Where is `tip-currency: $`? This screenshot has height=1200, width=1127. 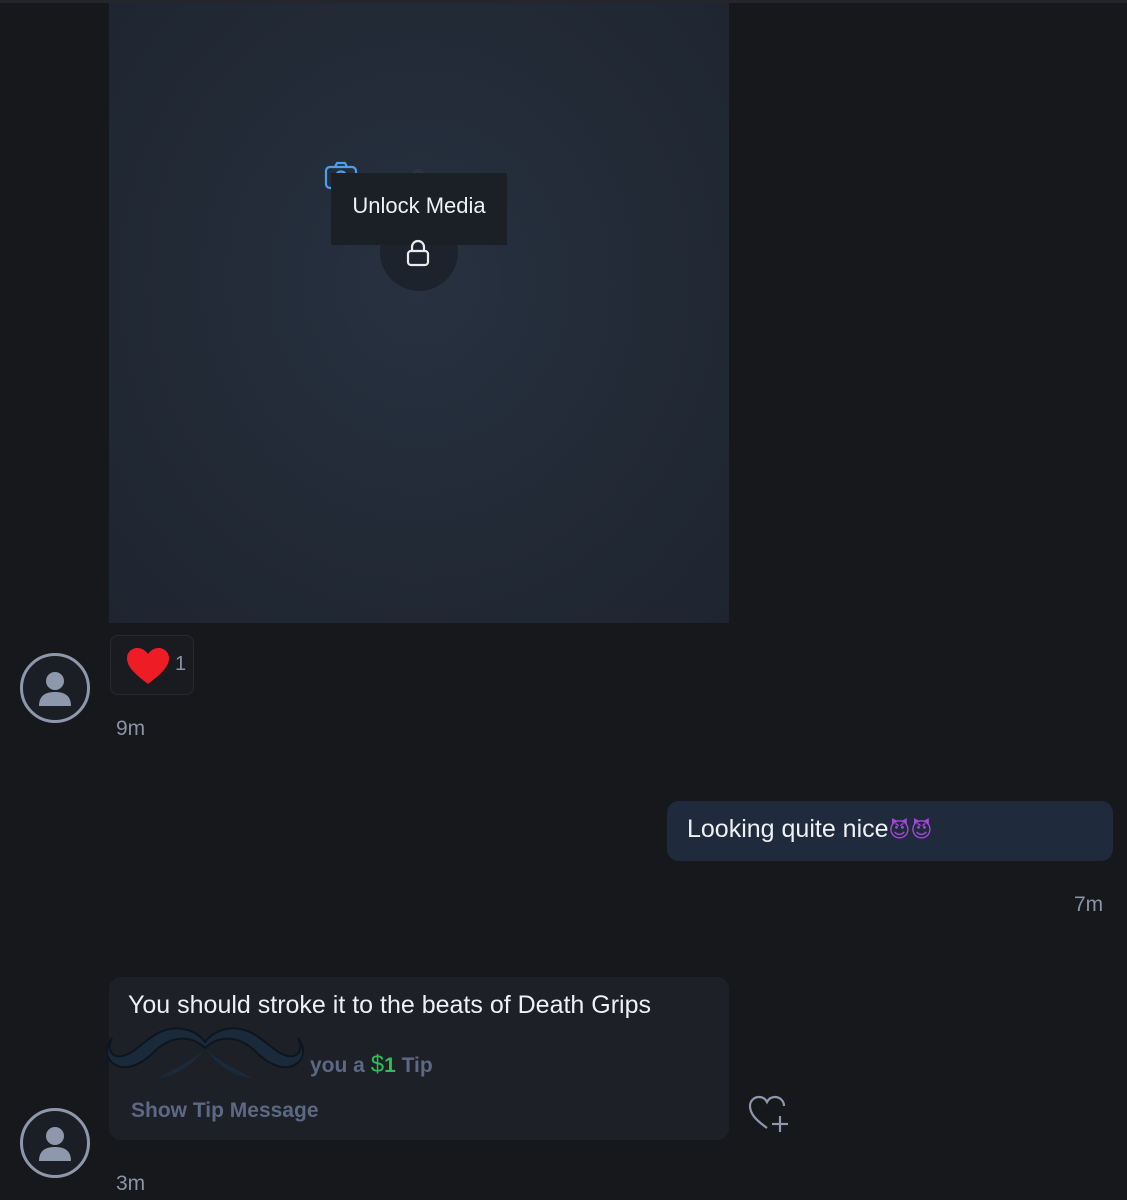
tip-currency: $ is located at coordinates (377, 1064).